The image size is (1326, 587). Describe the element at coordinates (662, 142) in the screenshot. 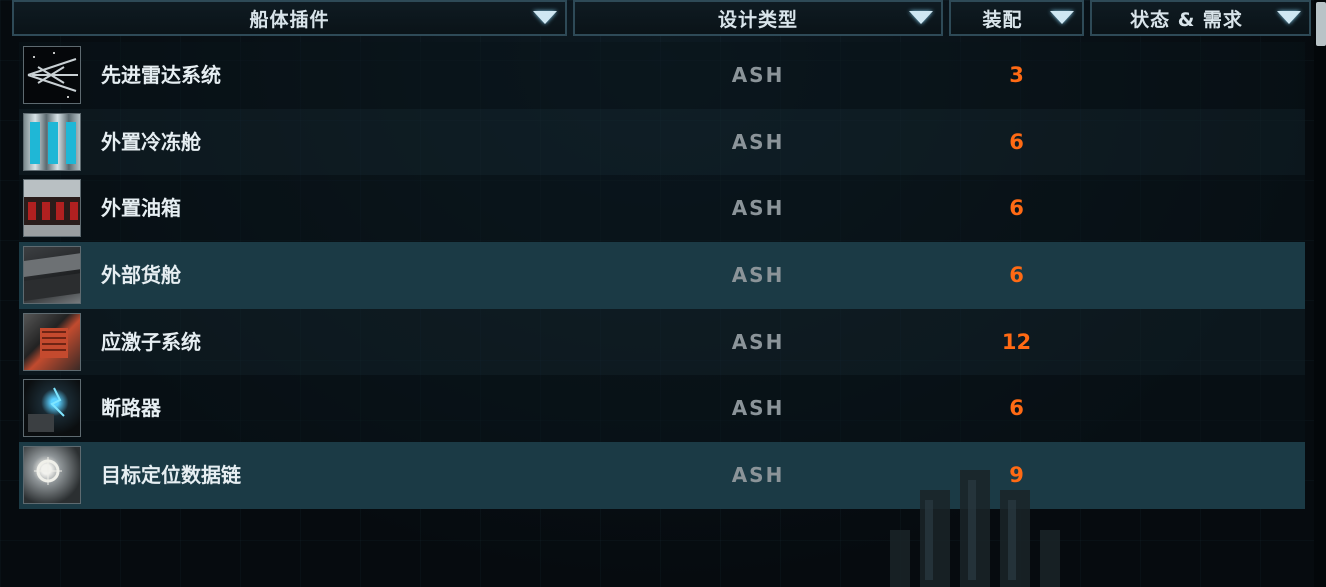

I see `list-item: 外置冷冻舱 ASH 6` at that location.